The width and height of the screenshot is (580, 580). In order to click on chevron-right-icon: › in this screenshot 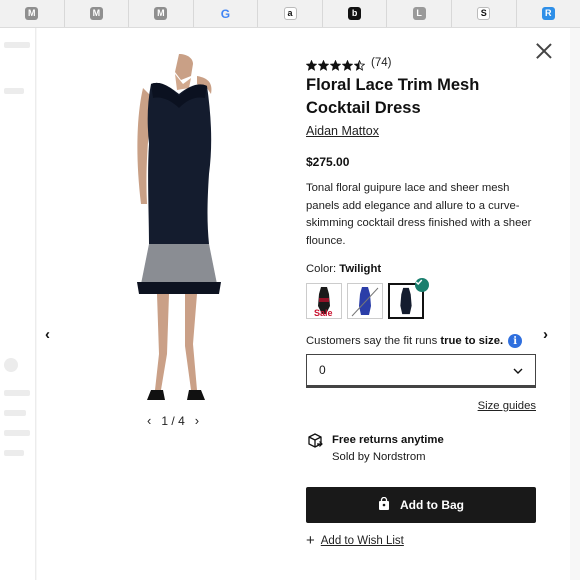, I will do `click(197, 420)`.